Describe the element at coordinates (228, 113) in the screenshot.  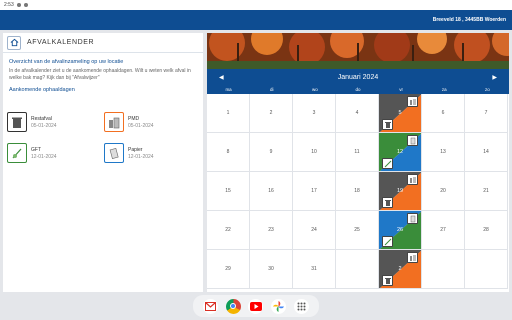
I see `calendar-day: 1` at that location.